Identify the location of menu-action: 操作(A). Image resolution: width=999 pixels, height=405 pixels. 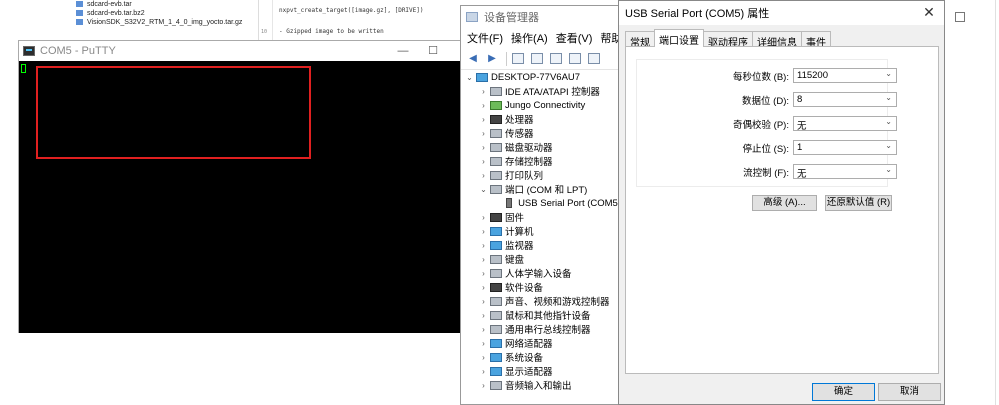
(529, 38).